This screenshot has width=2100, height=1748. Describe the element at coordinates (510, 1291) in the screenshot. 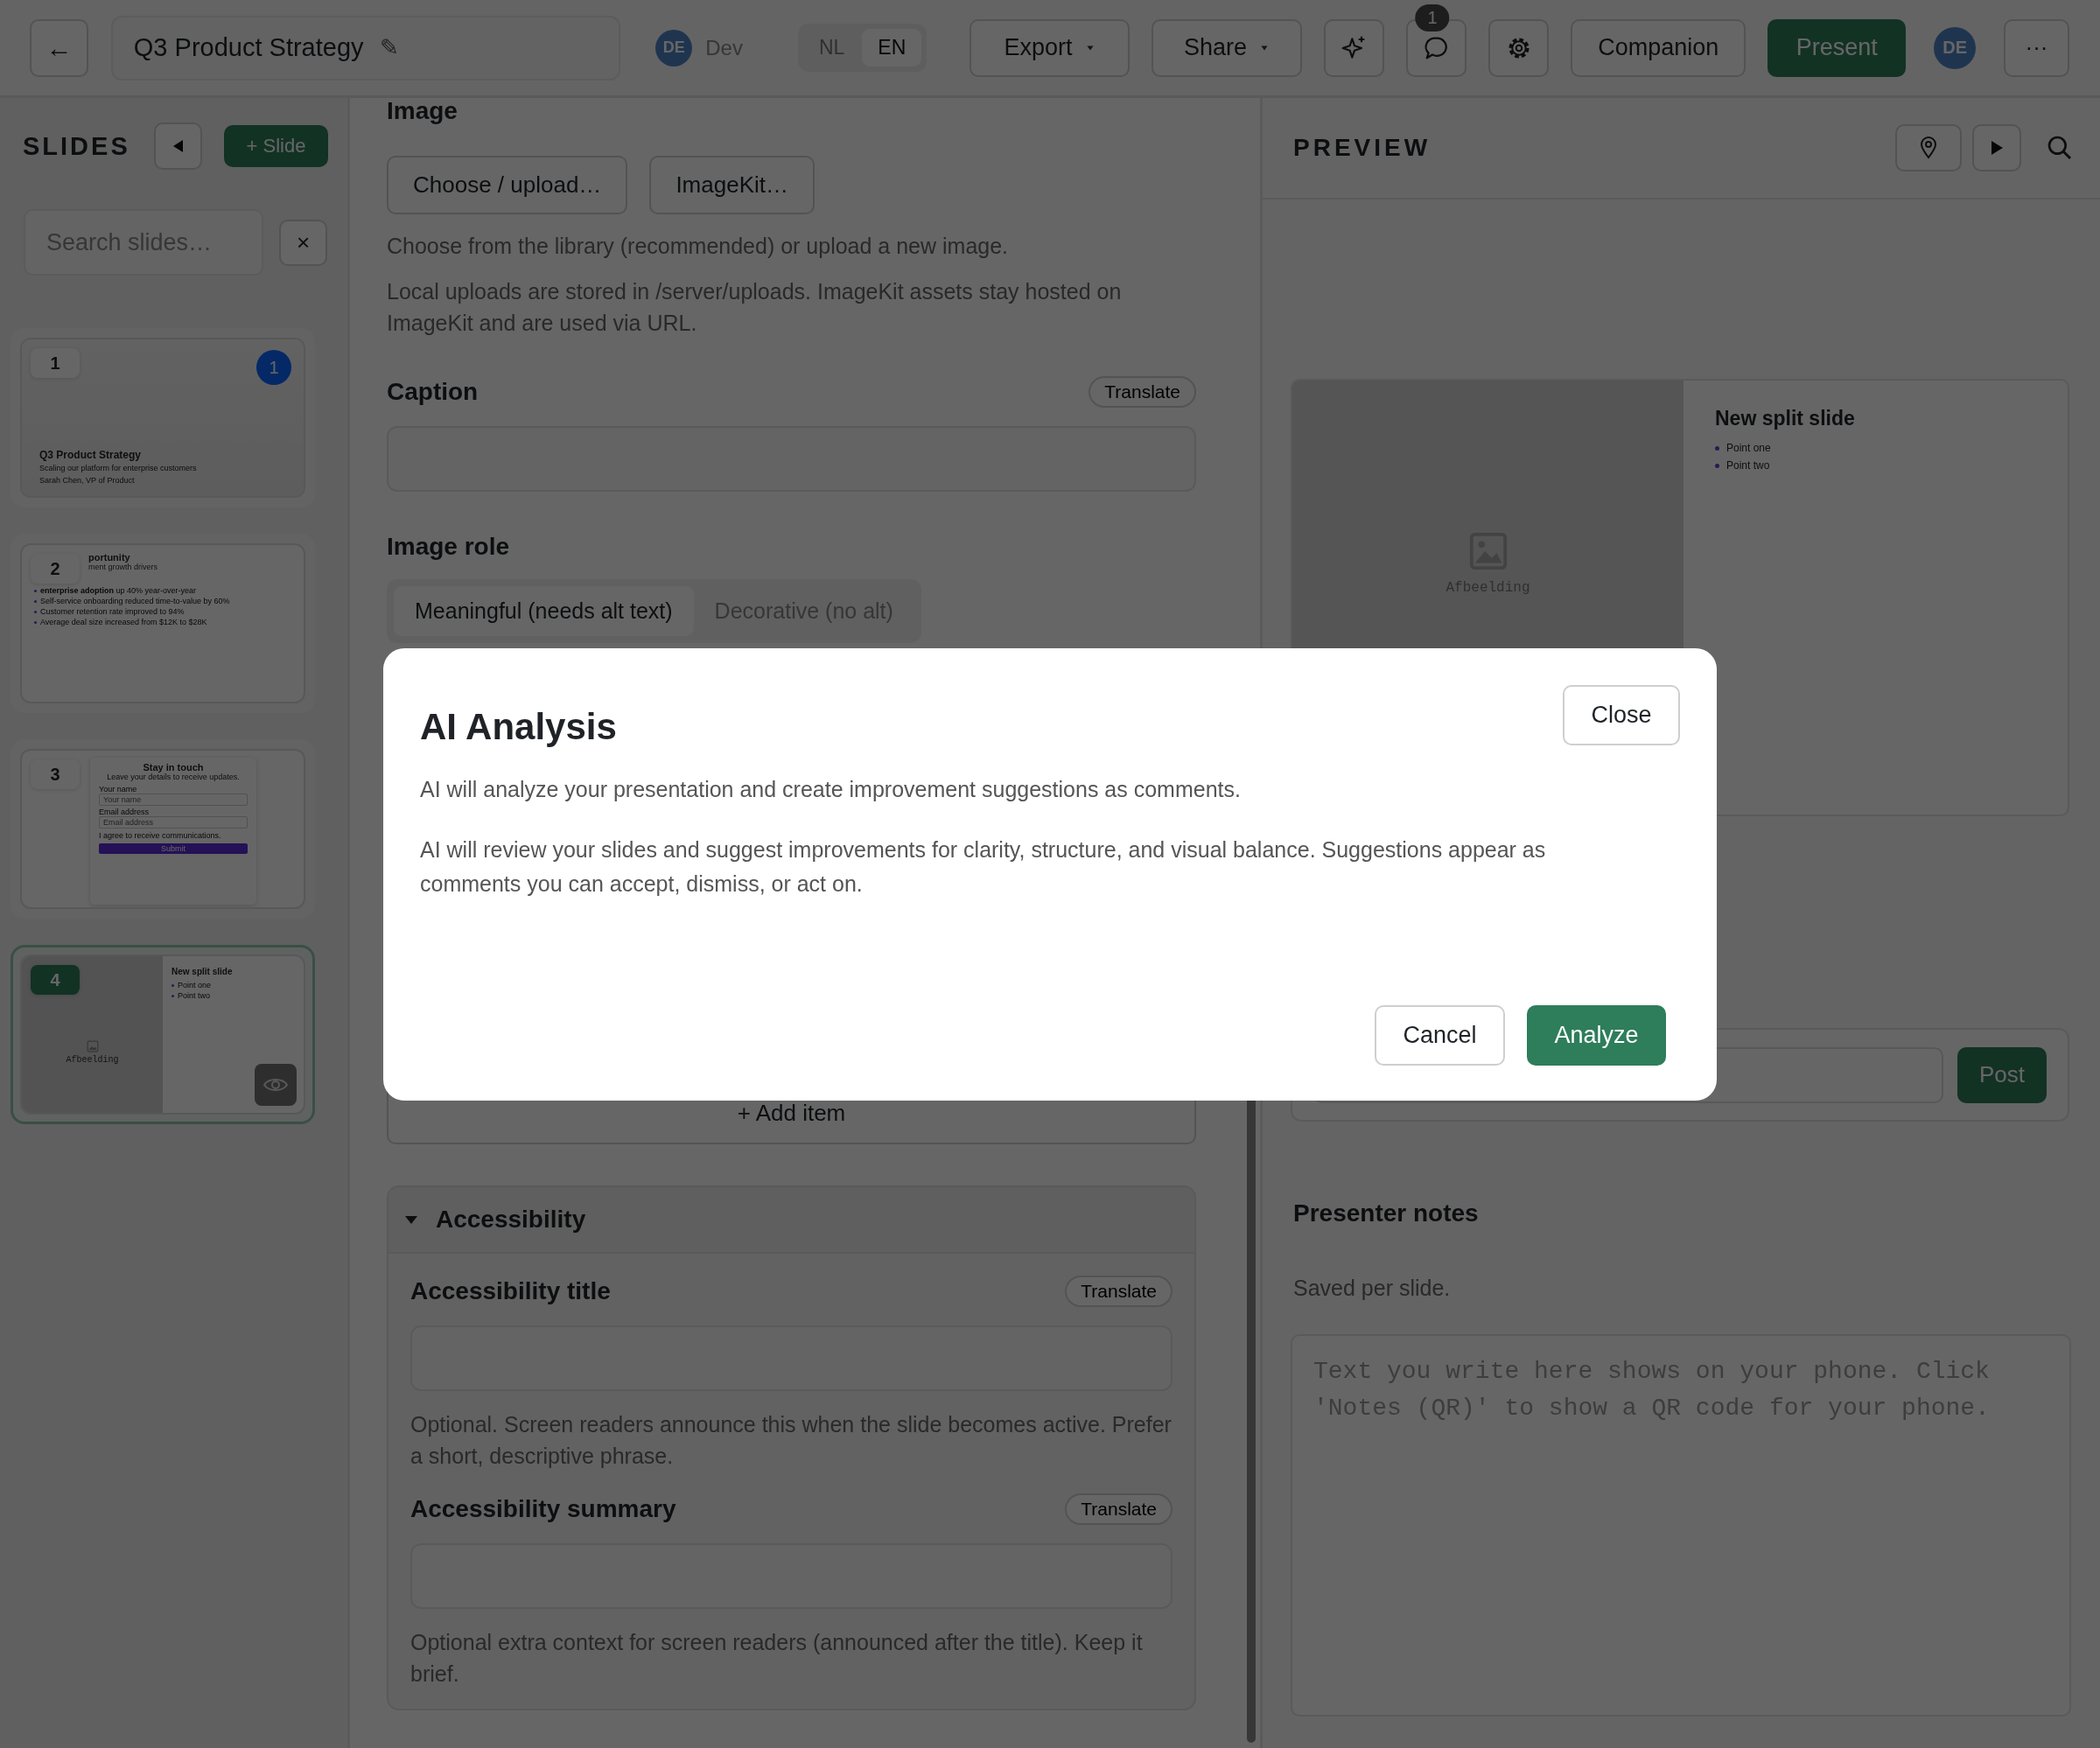

I see `field-label: Accessibility title` at that location.